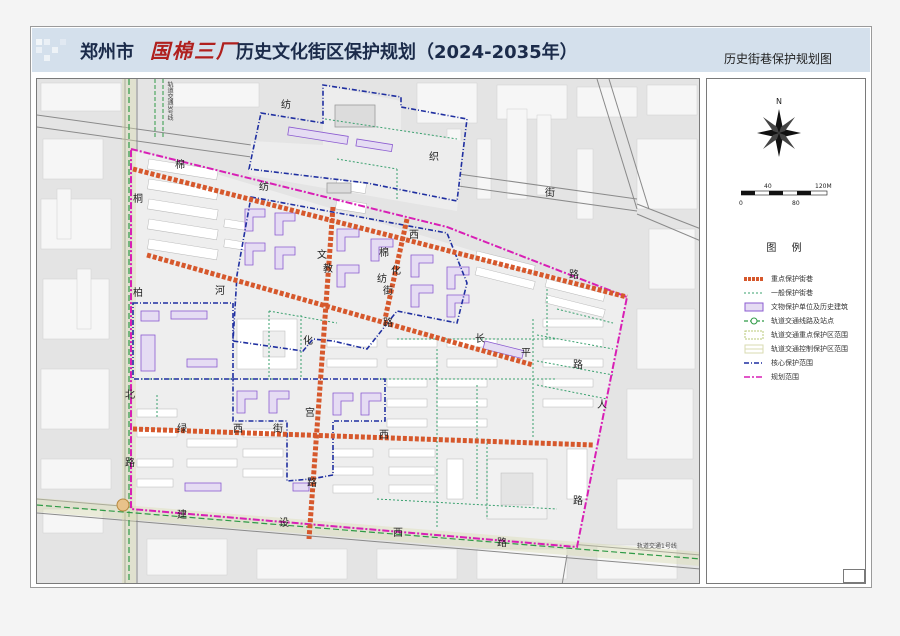 This screenshot has height=636, width=900. What do you see at coordinates (754, 363) in the screenshot?
I see `legend-core-icon` at bounding box center [754, 363].